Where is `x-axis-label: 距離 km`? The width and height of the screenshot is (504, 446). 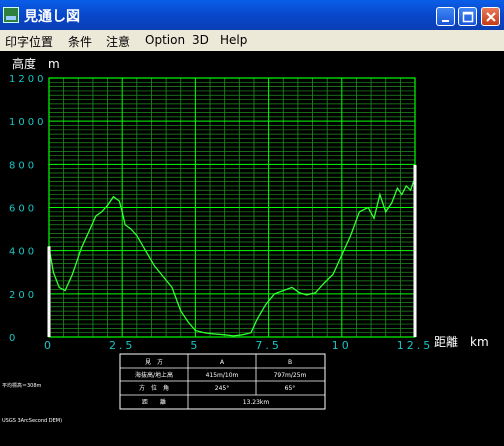
x-axis-label: 距離 km is located at coordinates (461, 342).